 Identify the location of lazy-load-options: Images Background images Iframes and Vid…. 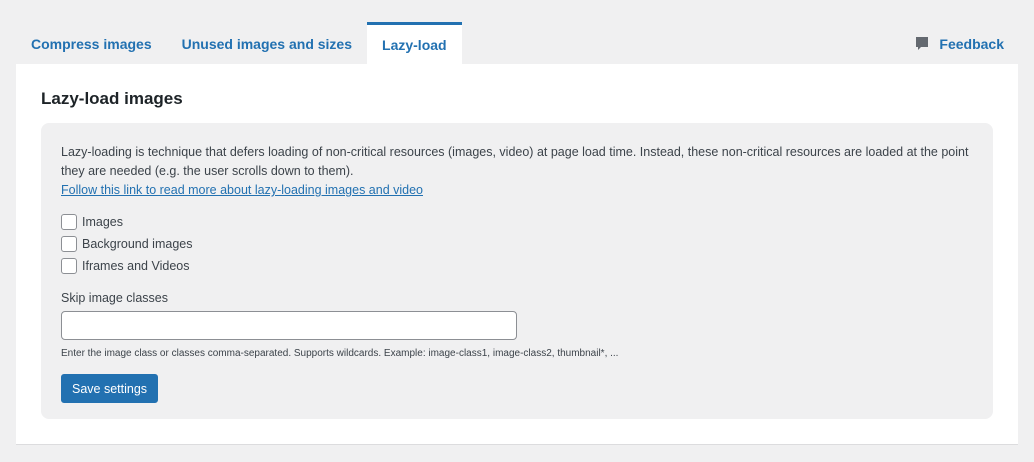
(517, 244).